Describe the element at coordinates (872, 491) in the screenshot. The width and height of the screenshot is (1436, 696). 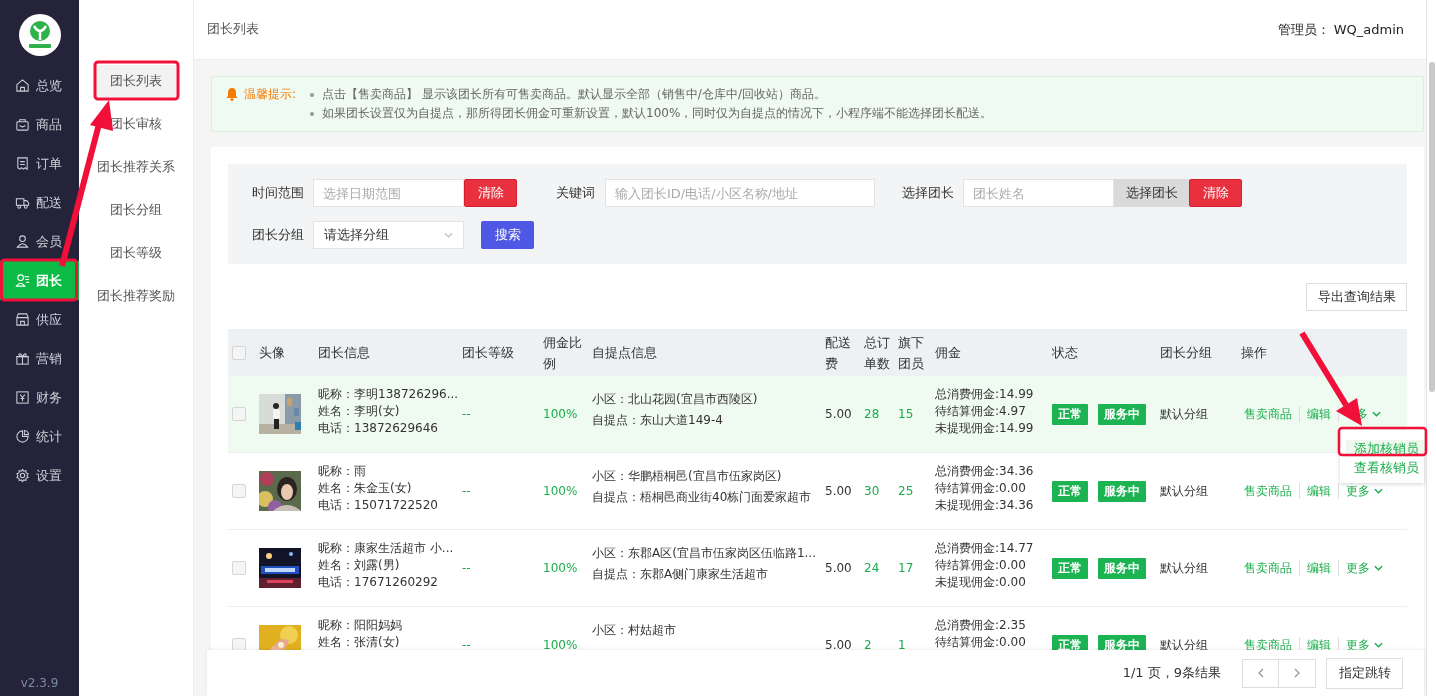
I see `table-cell: 30` at that location.